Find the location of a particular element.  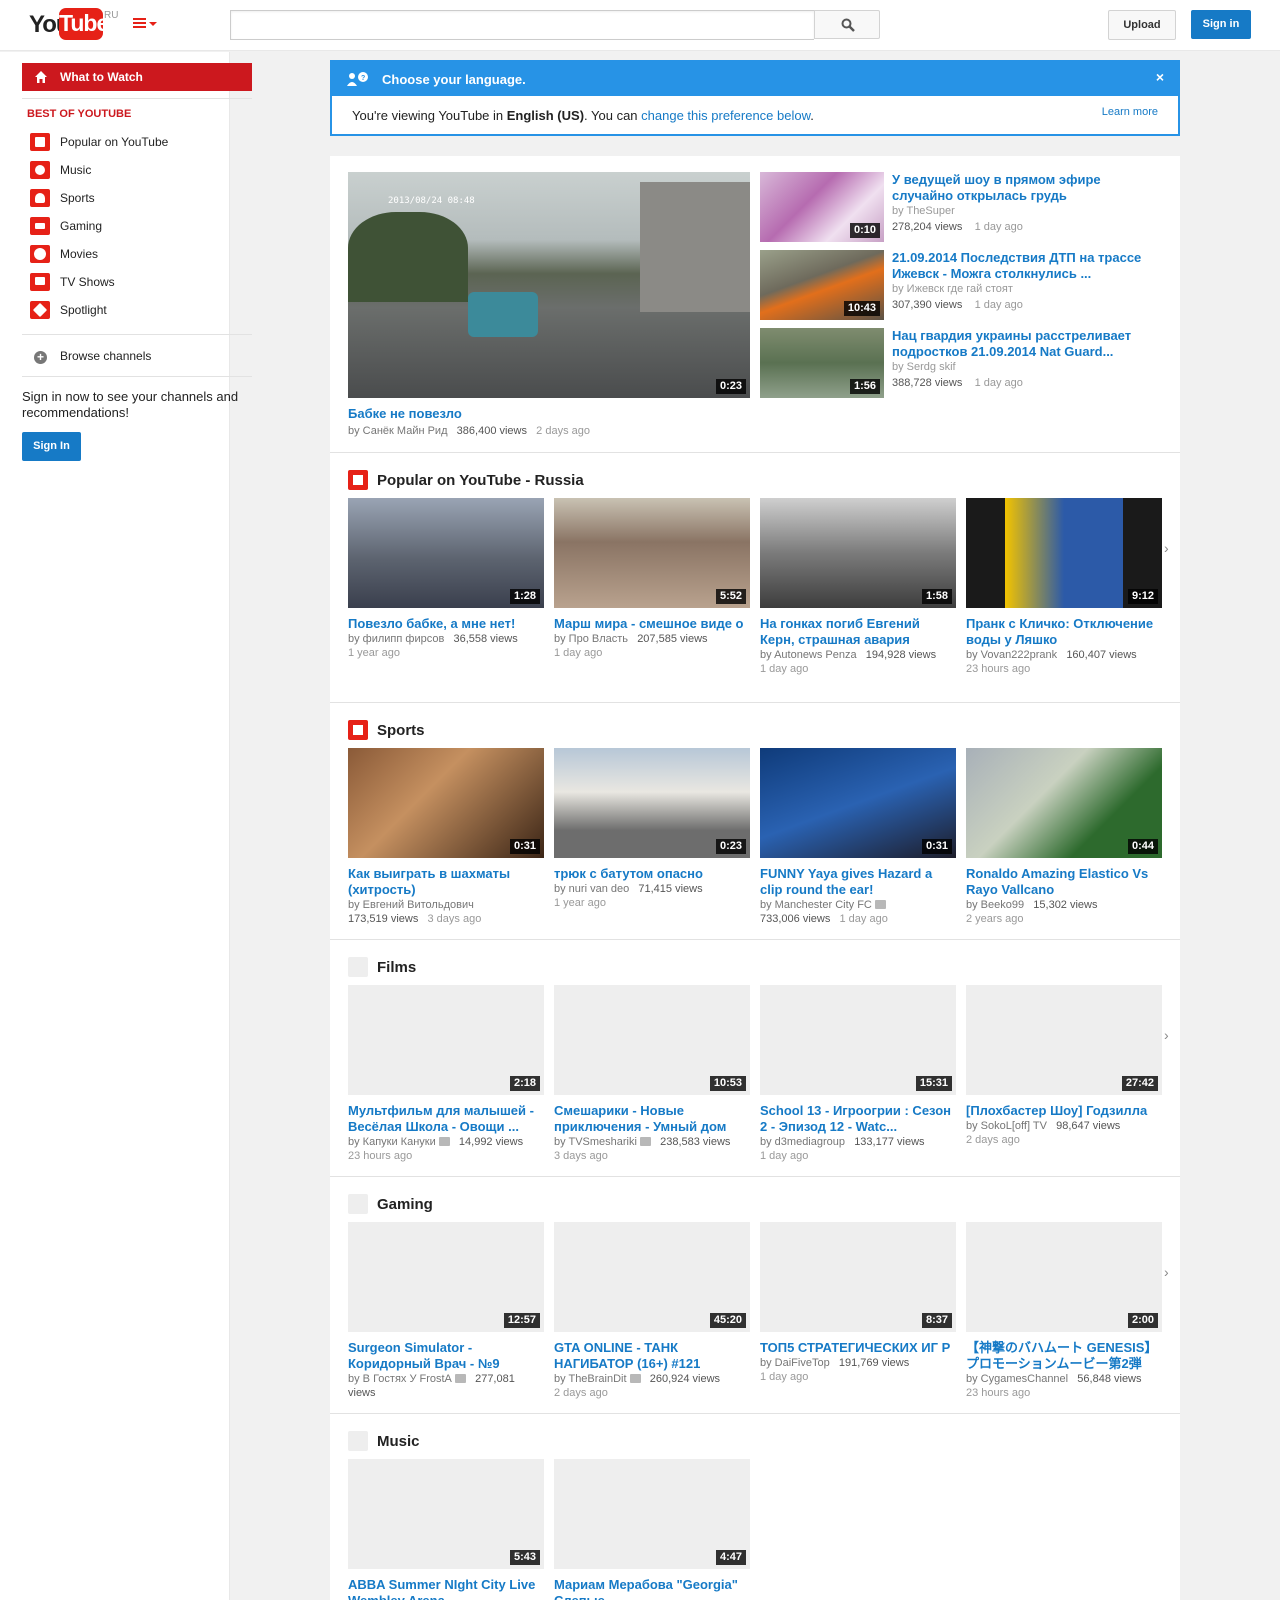

side-video-thumbnail: 0:10 is located at coordinates (822, 207).